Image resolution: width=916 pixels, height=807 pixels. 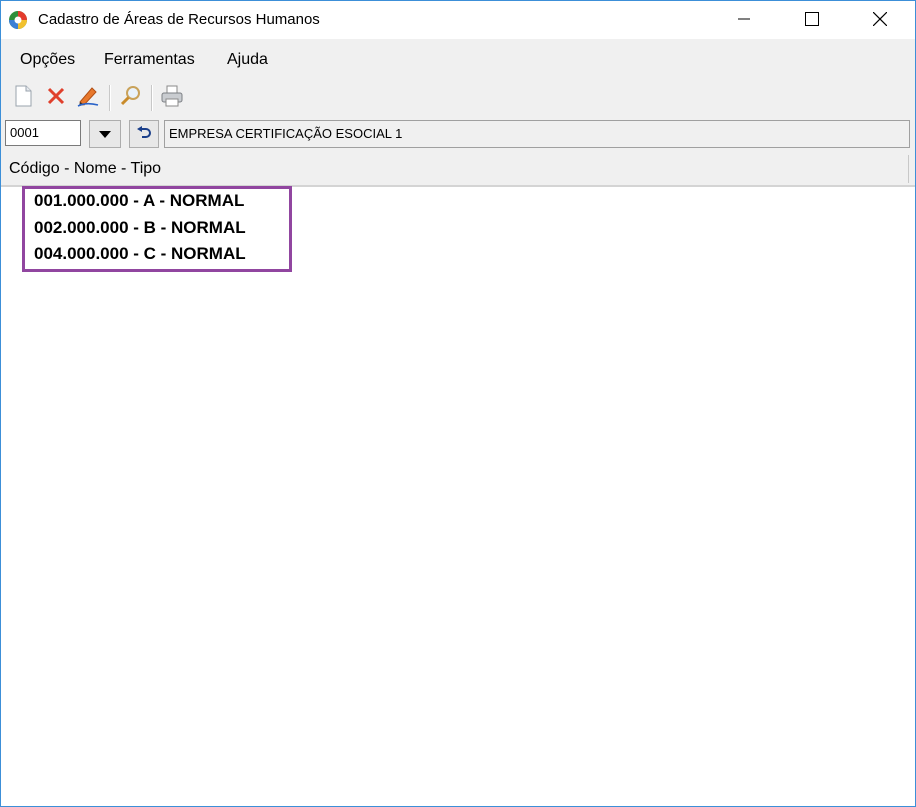 I want to click on undo-button, so click(x=144, y=134).